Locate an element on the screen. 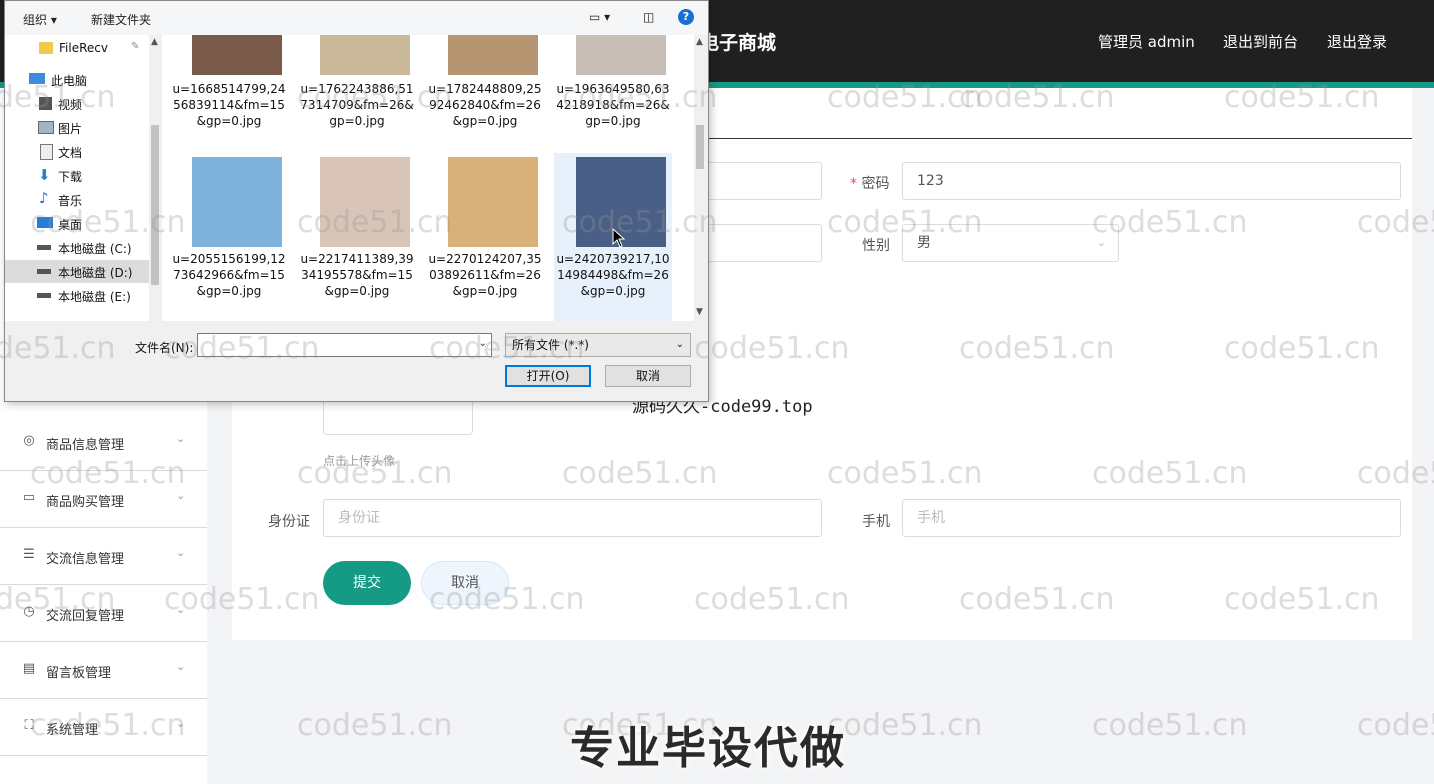  sidebar-item-exchange-reply: ◷ 交流回复管理 ⌄ is located at coordinates (103, 613).